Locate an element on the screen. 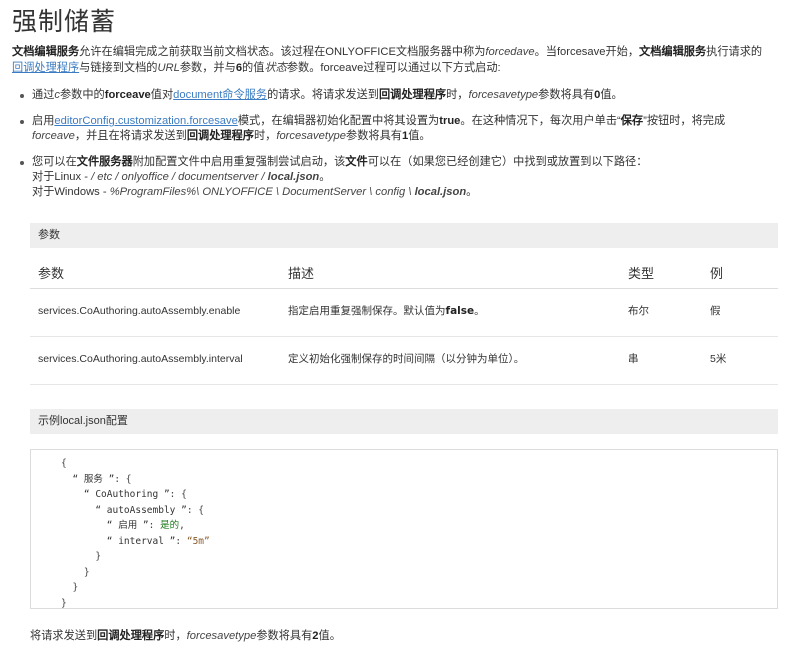 The width and height of the screenshot is (800, 654). header-type: 类型 is located at coordinates (661, 275).